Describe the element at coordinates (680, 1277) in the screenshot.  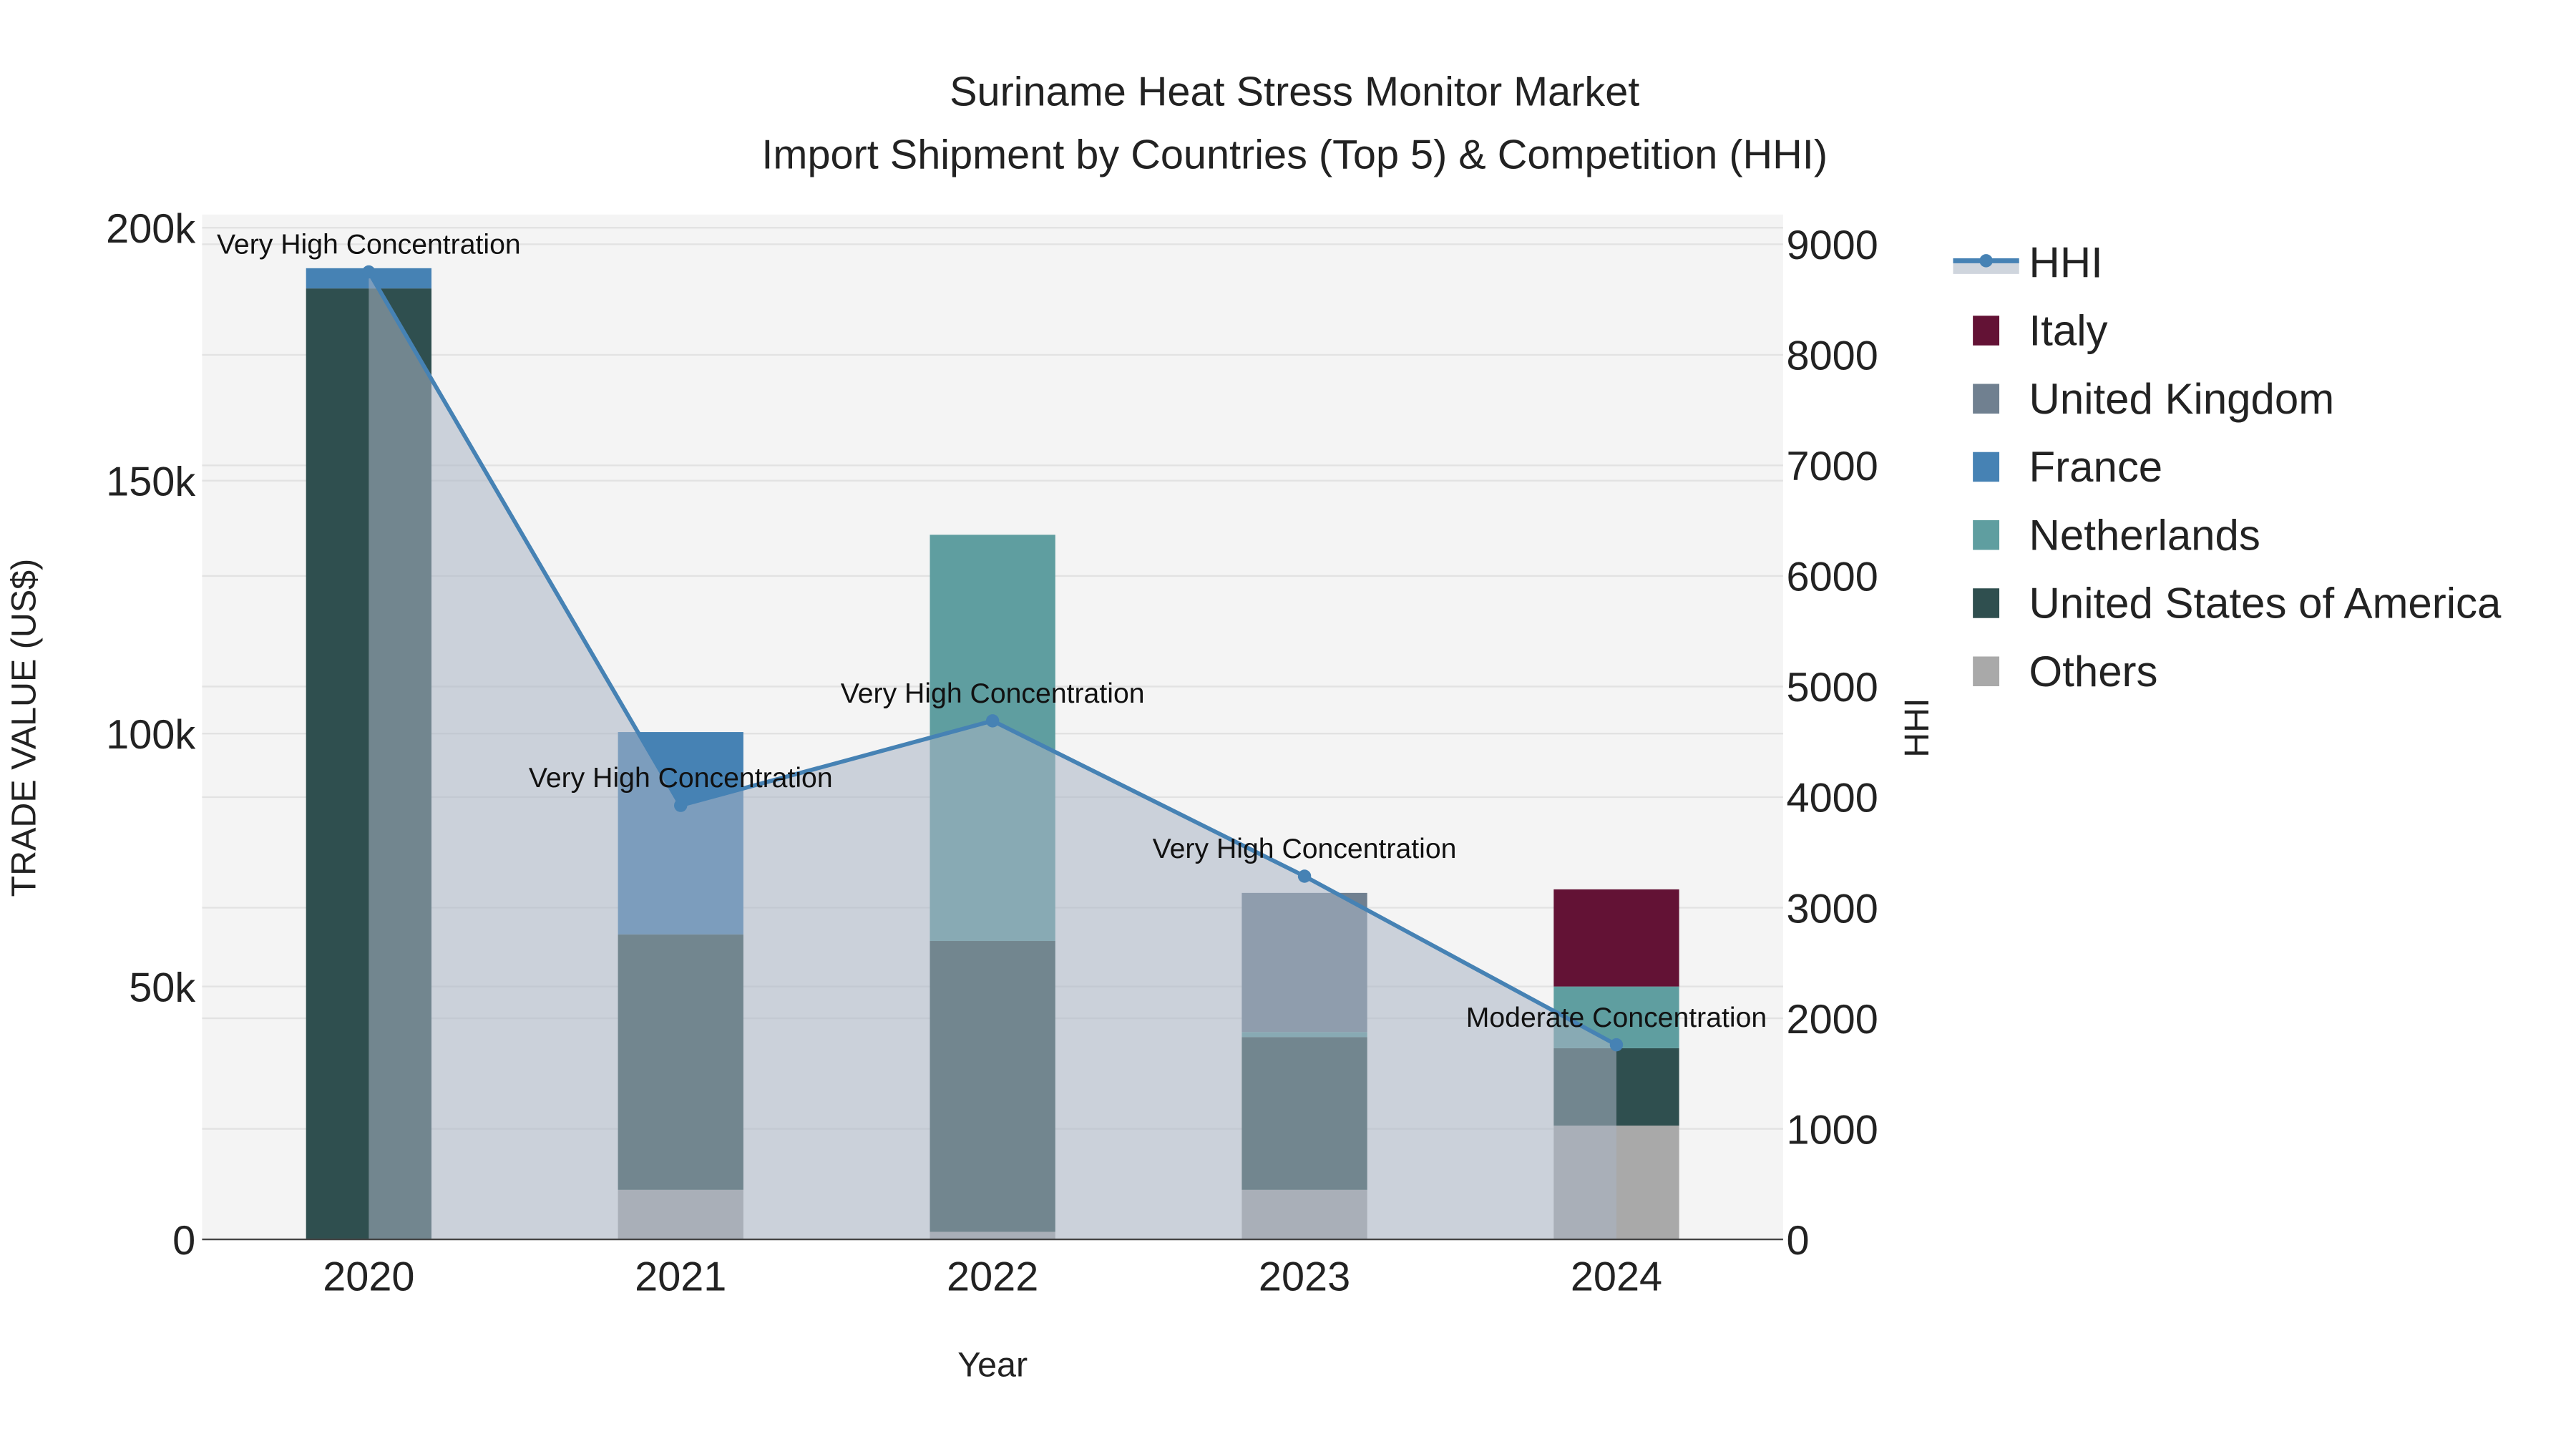
I see `x-tick-label: 2021` at that location.